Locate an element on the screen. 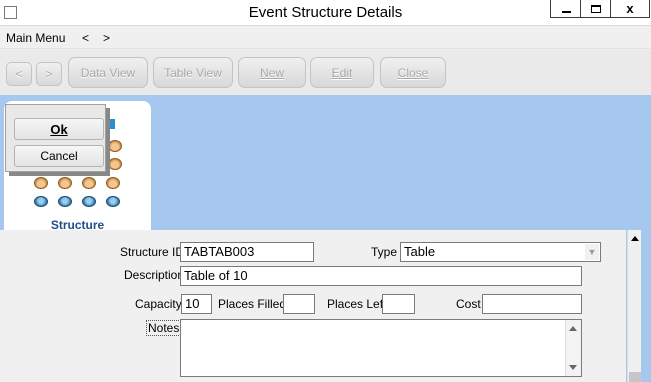 This screenshot has width=651, height=382. cost-label: Cost is located at coordinates (468, 304).